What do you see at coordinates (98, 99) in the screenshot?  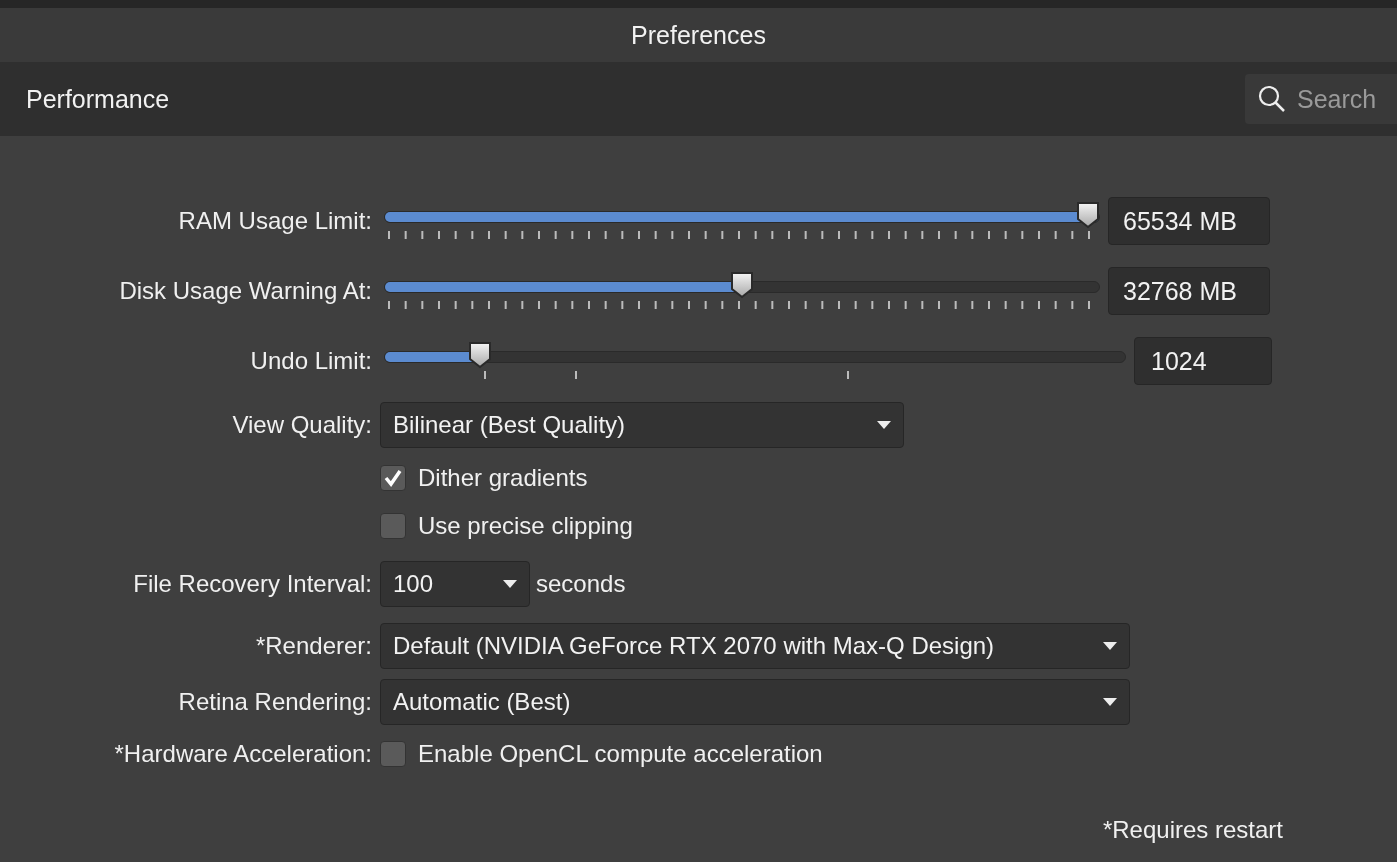 I see `section-title: Performance` at bounding box center [98, 99].